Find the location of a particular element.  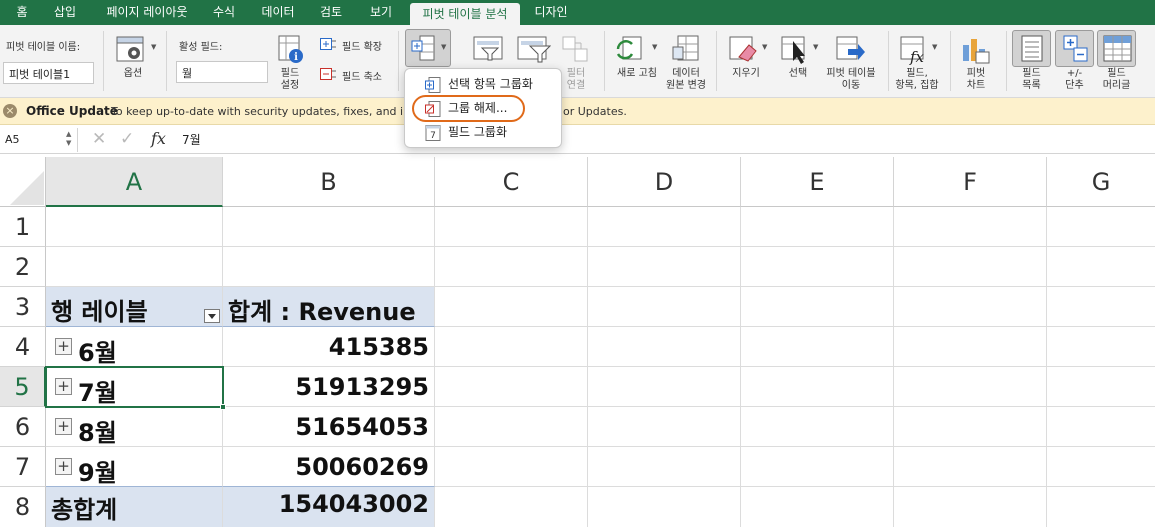

cell-C3 is located at coordinates (511, 307).